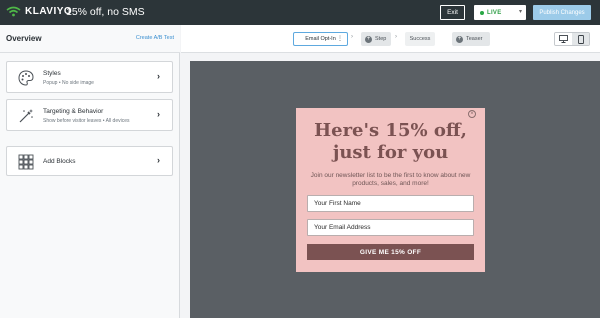  Describe the element at coordinates (472, 114) in the screenshot. I see `close-icon: ×` at that location.